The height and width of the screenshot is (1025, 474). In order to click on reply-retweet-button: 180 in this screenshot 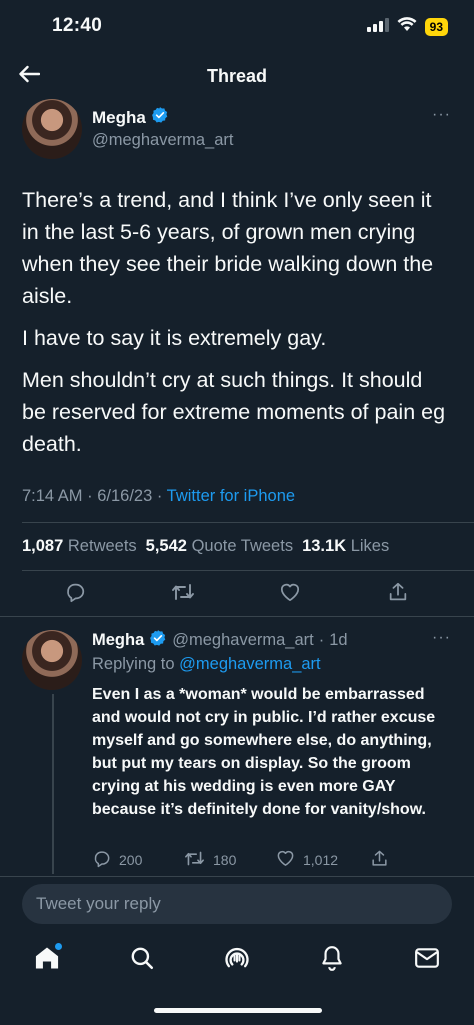, I will do `click(210, 860)`.